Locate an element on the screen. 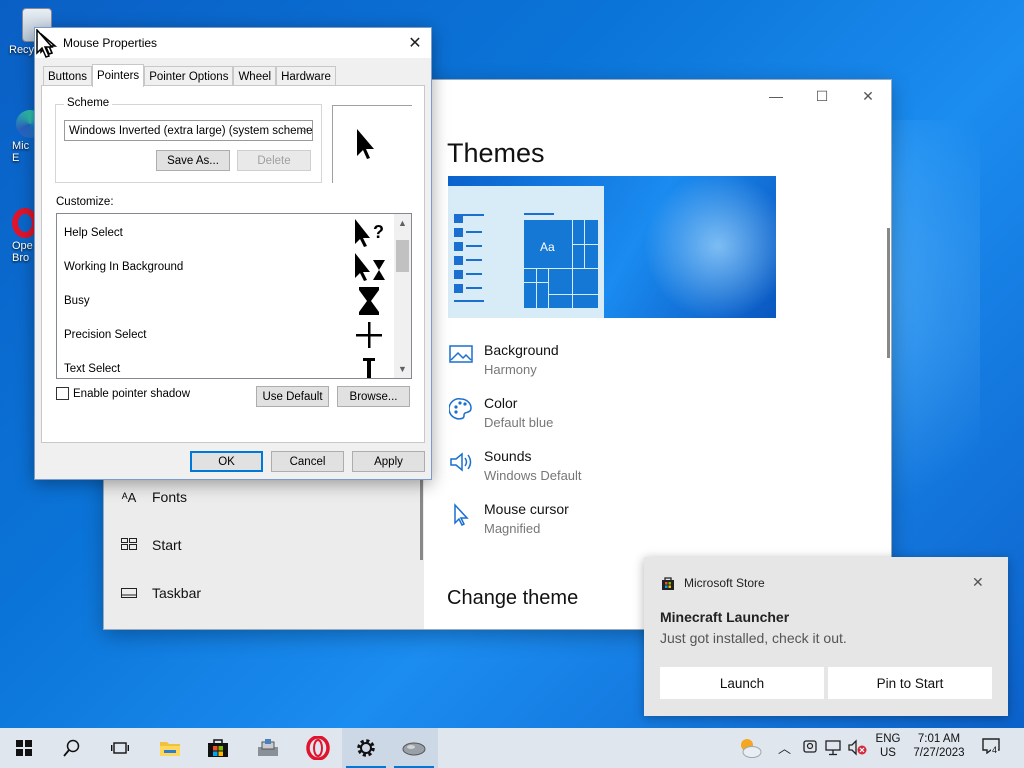 This screenshot has height=768, width=1024. clock-time: 7:01 AM is located at coordinates (939, 739).